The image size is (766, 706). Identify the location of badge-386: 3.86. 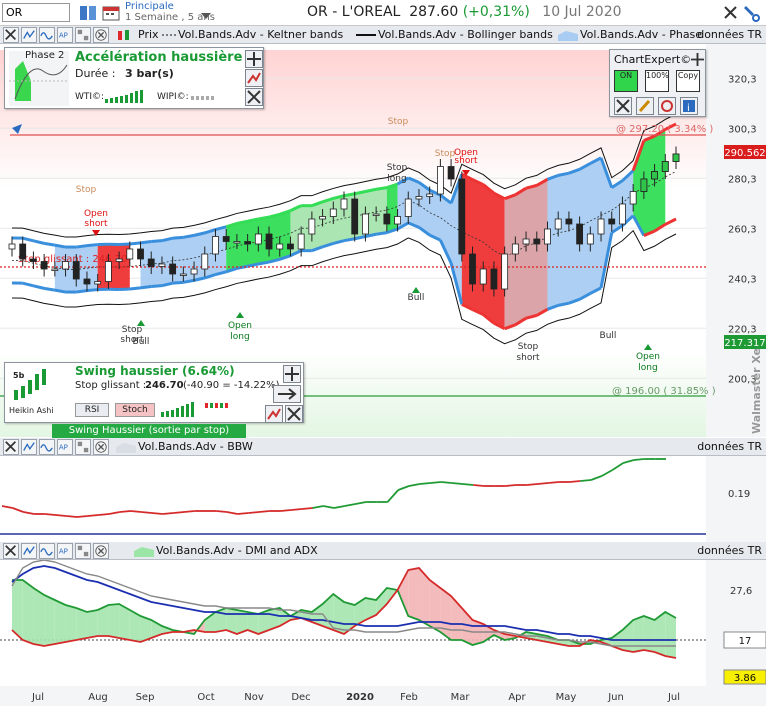
(745, 678).